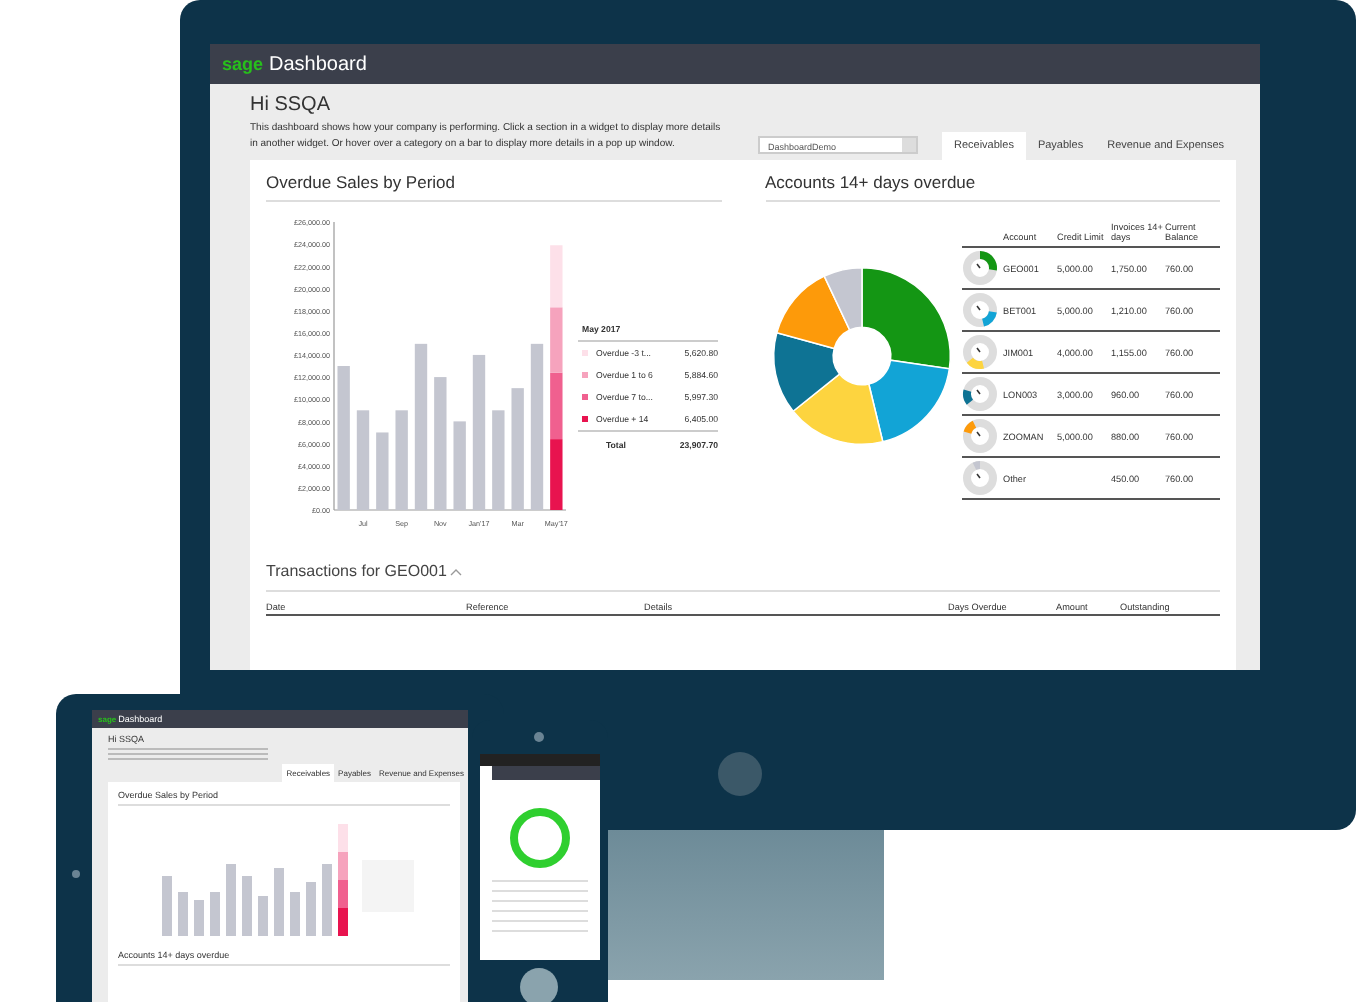 The width and height of the screenshot is (1362, 1002). I want to click on logo-text: sage, so click(243, 64).